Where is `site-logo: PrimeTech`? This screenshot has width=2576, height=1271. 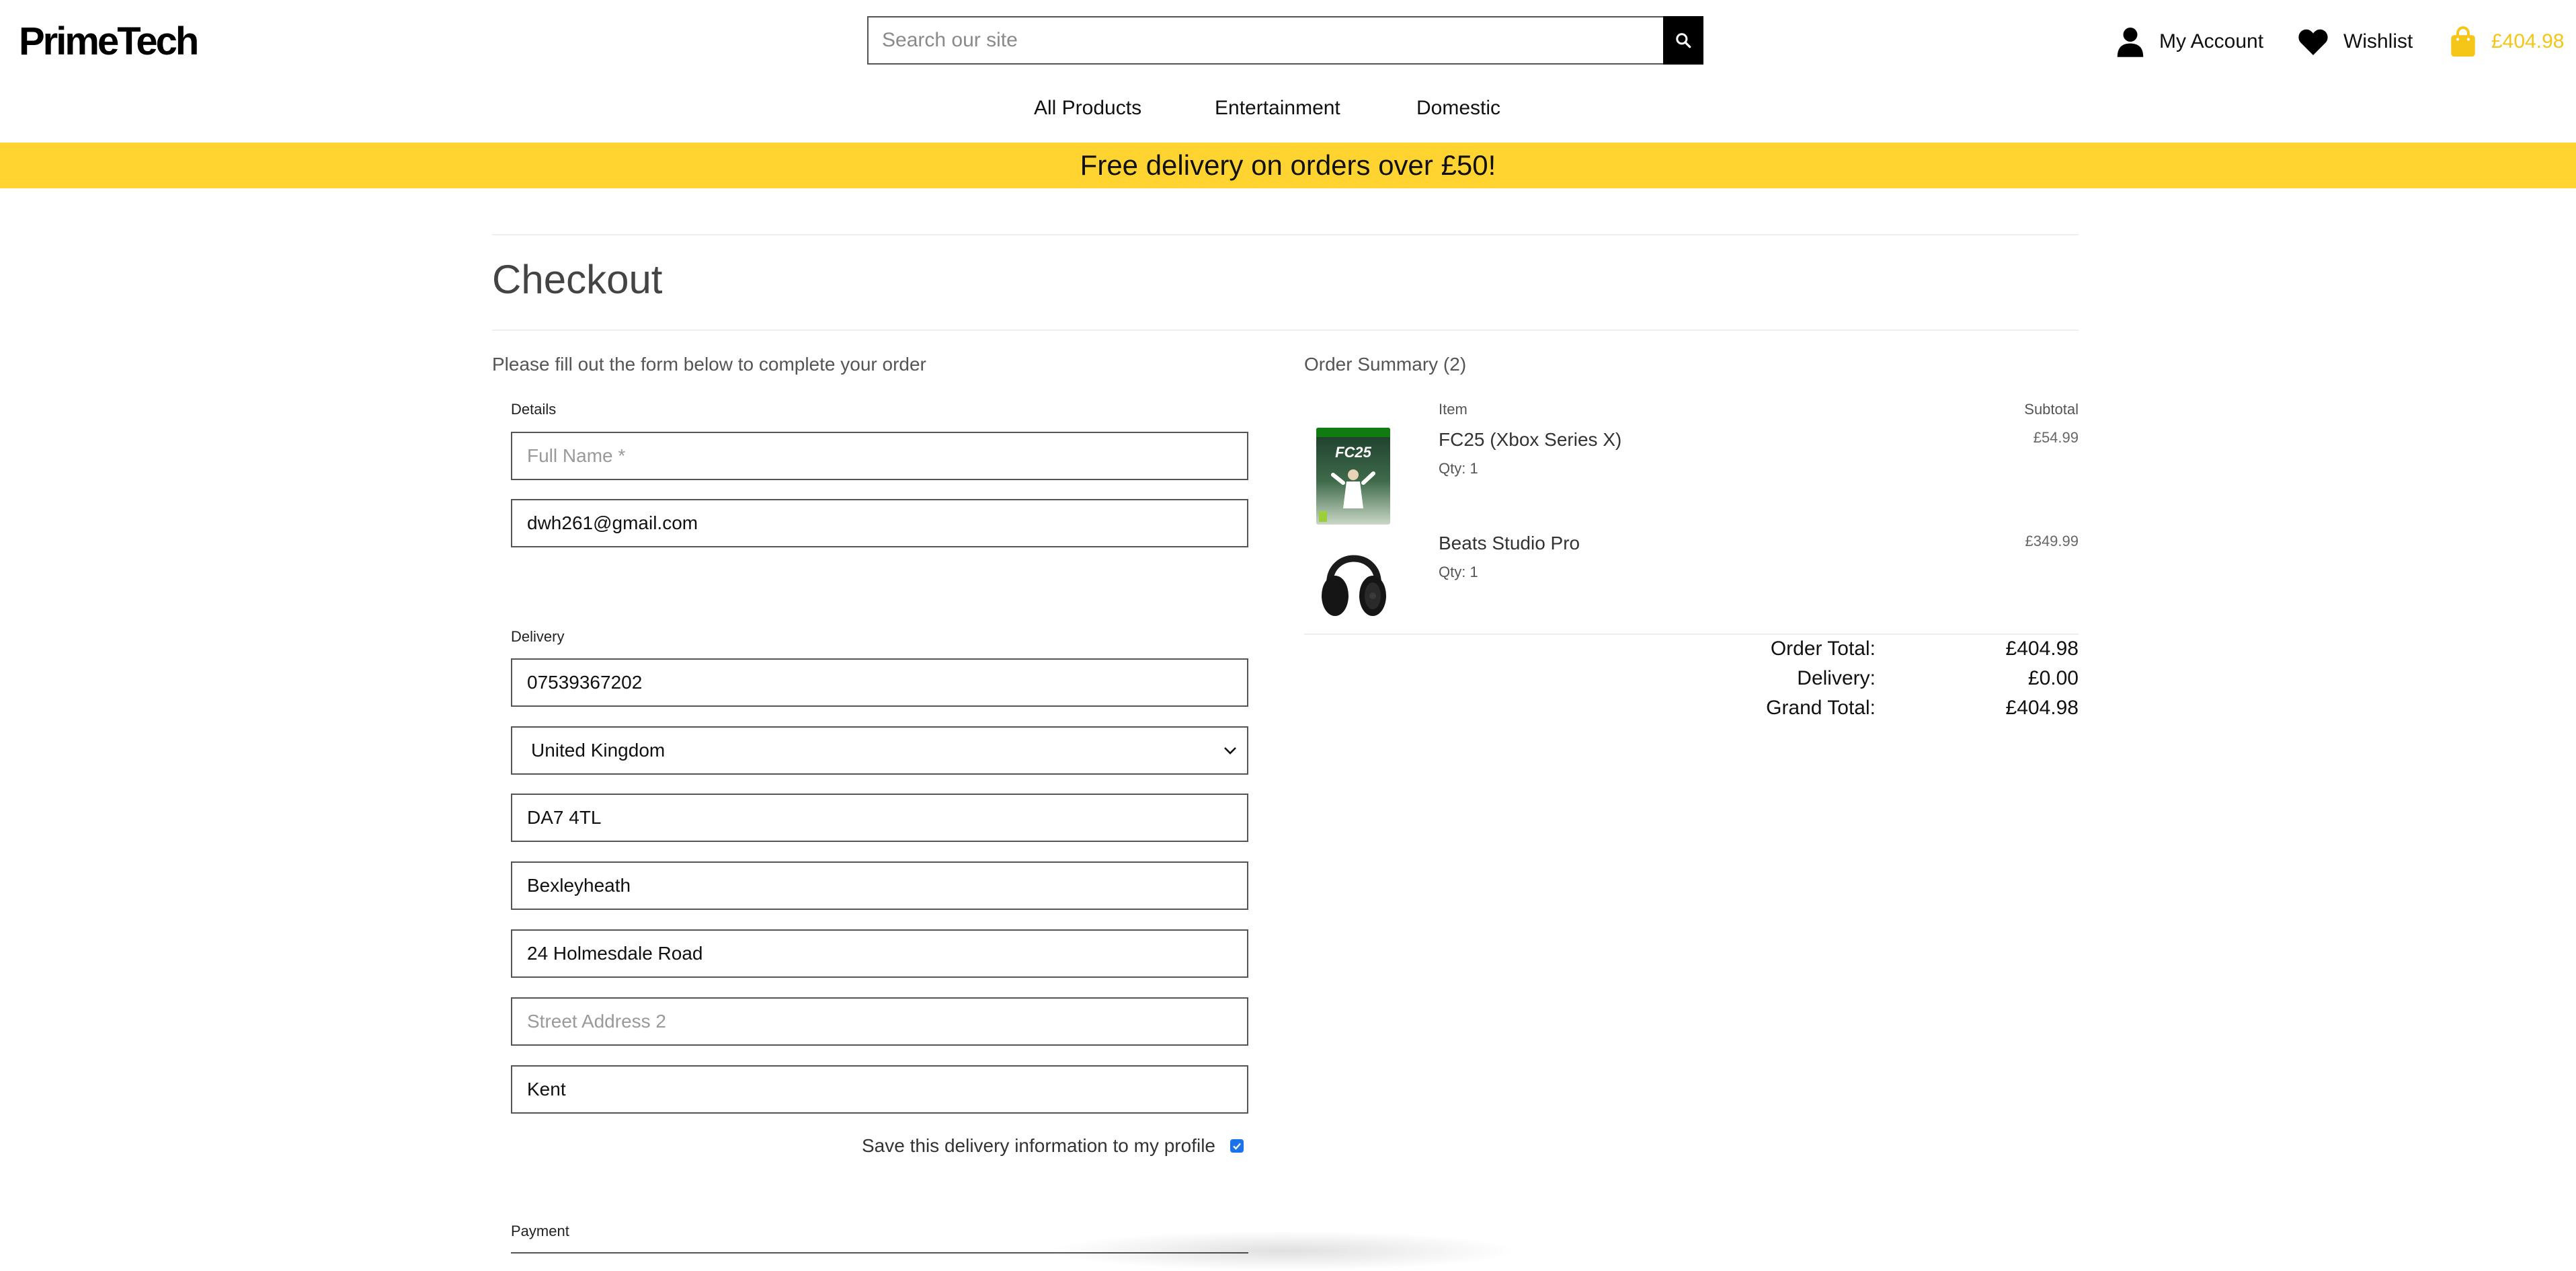 site-logo: PrimeTech is located at coordinates (109, 42).